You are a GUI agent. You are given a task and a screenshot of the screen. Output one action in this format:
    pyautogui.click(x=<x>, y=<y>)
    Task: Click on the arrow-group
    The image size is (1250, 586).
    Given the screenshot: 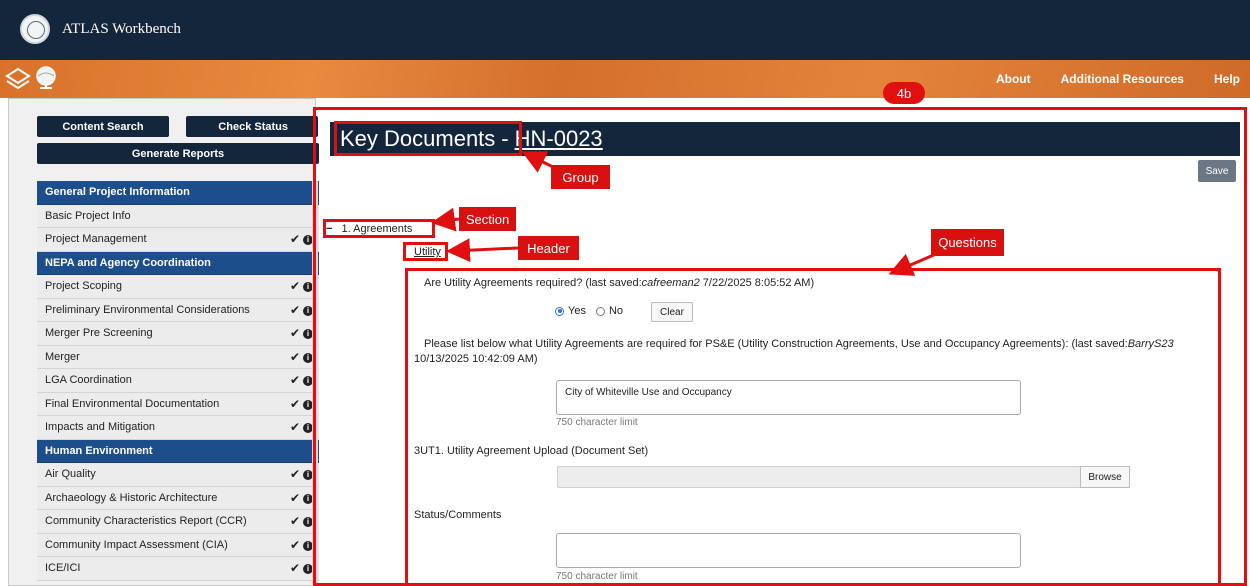 What is the action you would take?
    pyautogui.click(x=537, y=162)
    